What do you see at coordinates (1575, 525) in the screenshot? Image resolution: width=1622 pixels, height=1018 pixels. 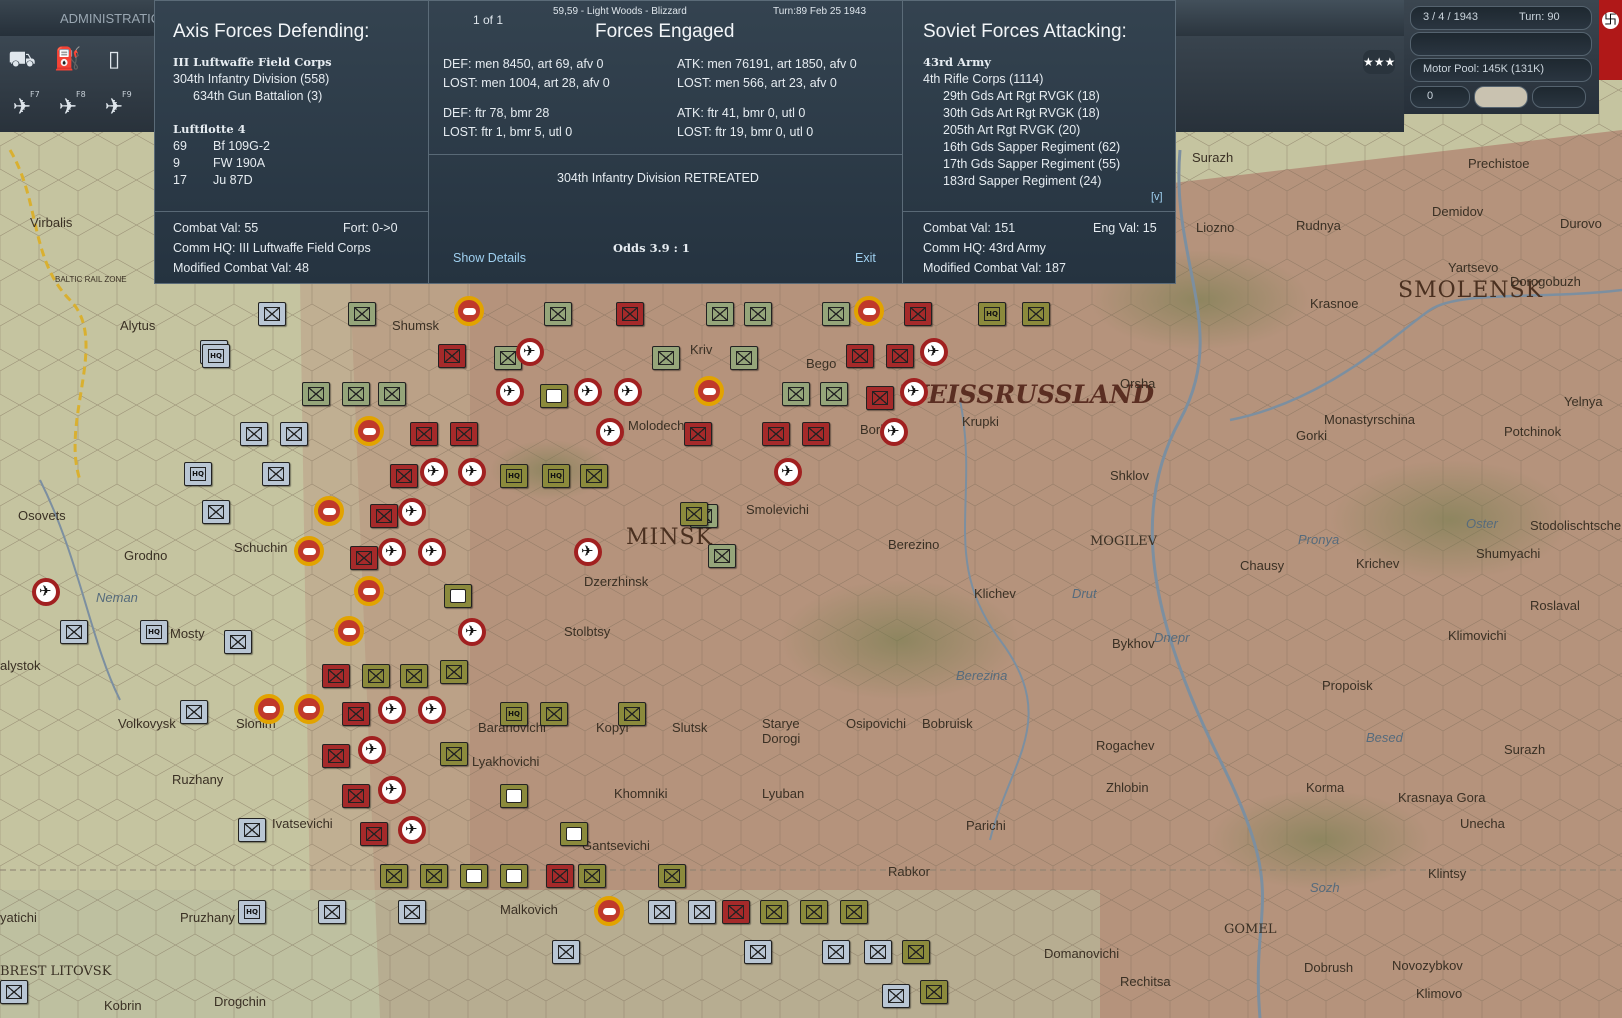 I see `city-label: Stodolischtsche` at bounding box center [1575, 525].